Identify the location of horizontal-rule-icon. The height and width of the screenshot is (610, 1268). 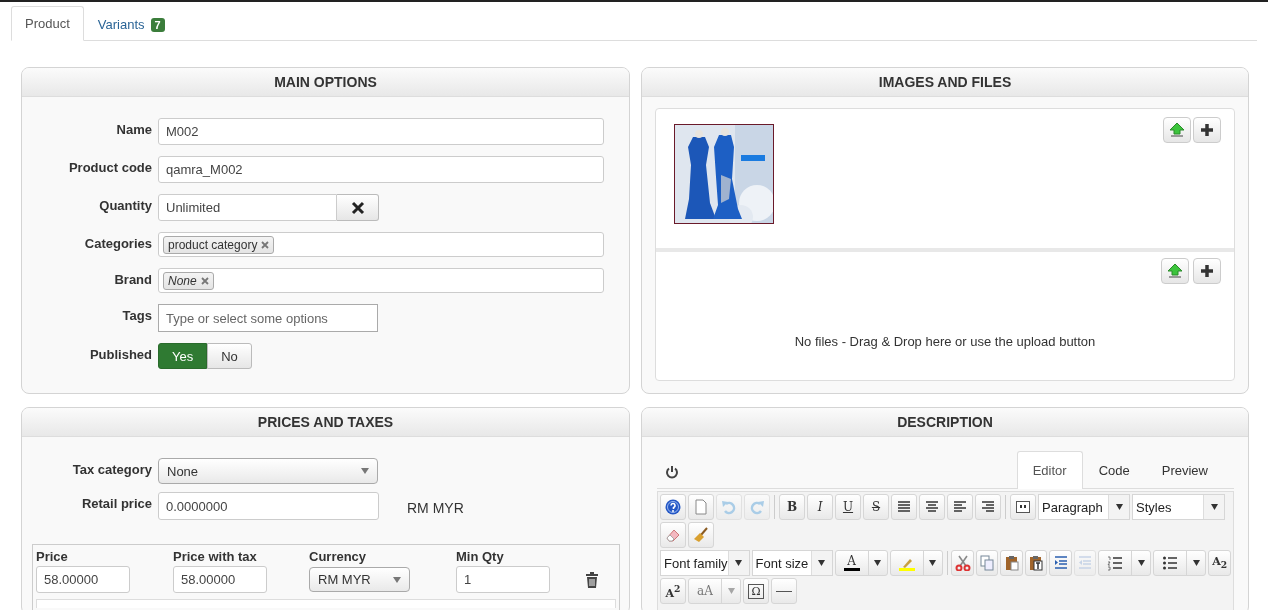
(784, 591).